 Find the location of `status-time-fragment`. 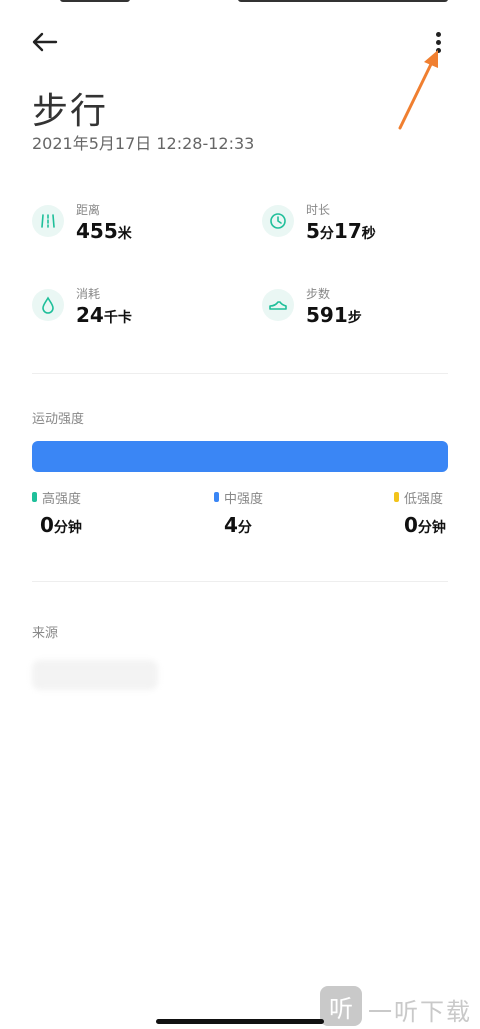

status-time-fragment is located at coordinates (95, 1).